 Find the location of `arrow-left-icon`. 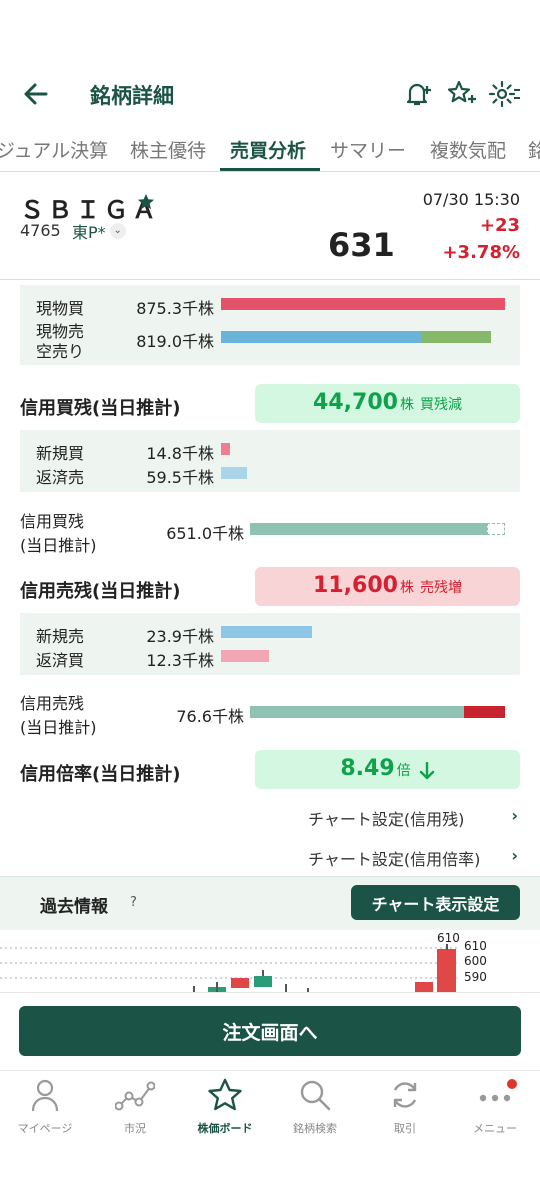

arrow-left-icon is located at coordinates (36, 94).